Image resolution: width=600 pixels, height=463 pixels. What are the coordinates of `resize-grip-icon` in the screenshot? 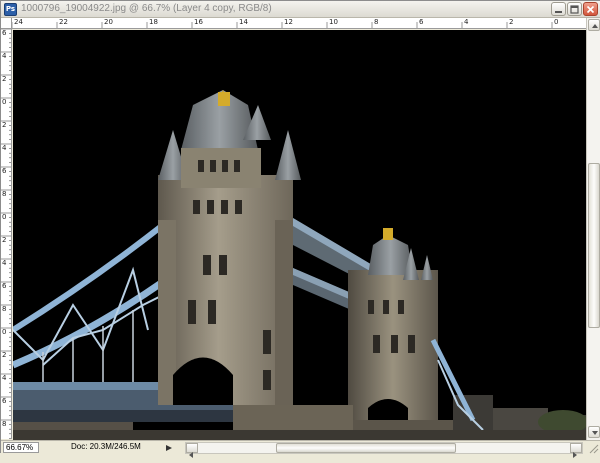 It's located at (593, 448).